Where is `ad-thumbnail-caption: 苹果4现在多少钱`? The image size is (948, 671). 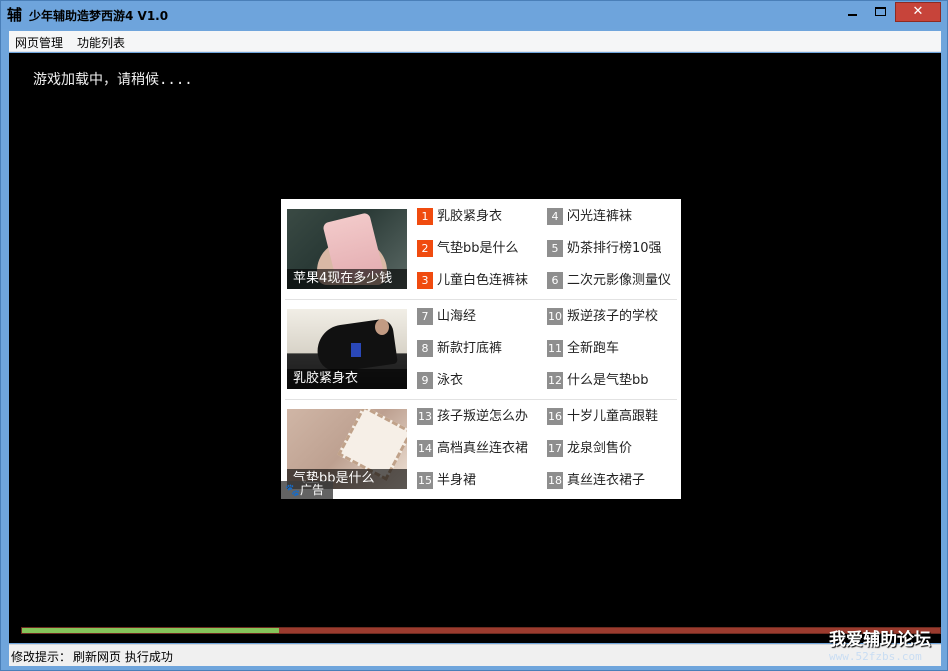 ad-thumbnail-caption: 苹果4现在多少钱 is located at coordinates (347, 279).